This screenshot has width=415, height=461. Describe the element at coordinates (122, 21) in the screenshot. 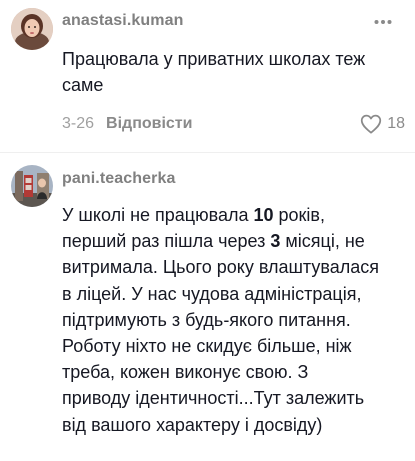

I see `comment-username: anastasi.kuman` at that location.